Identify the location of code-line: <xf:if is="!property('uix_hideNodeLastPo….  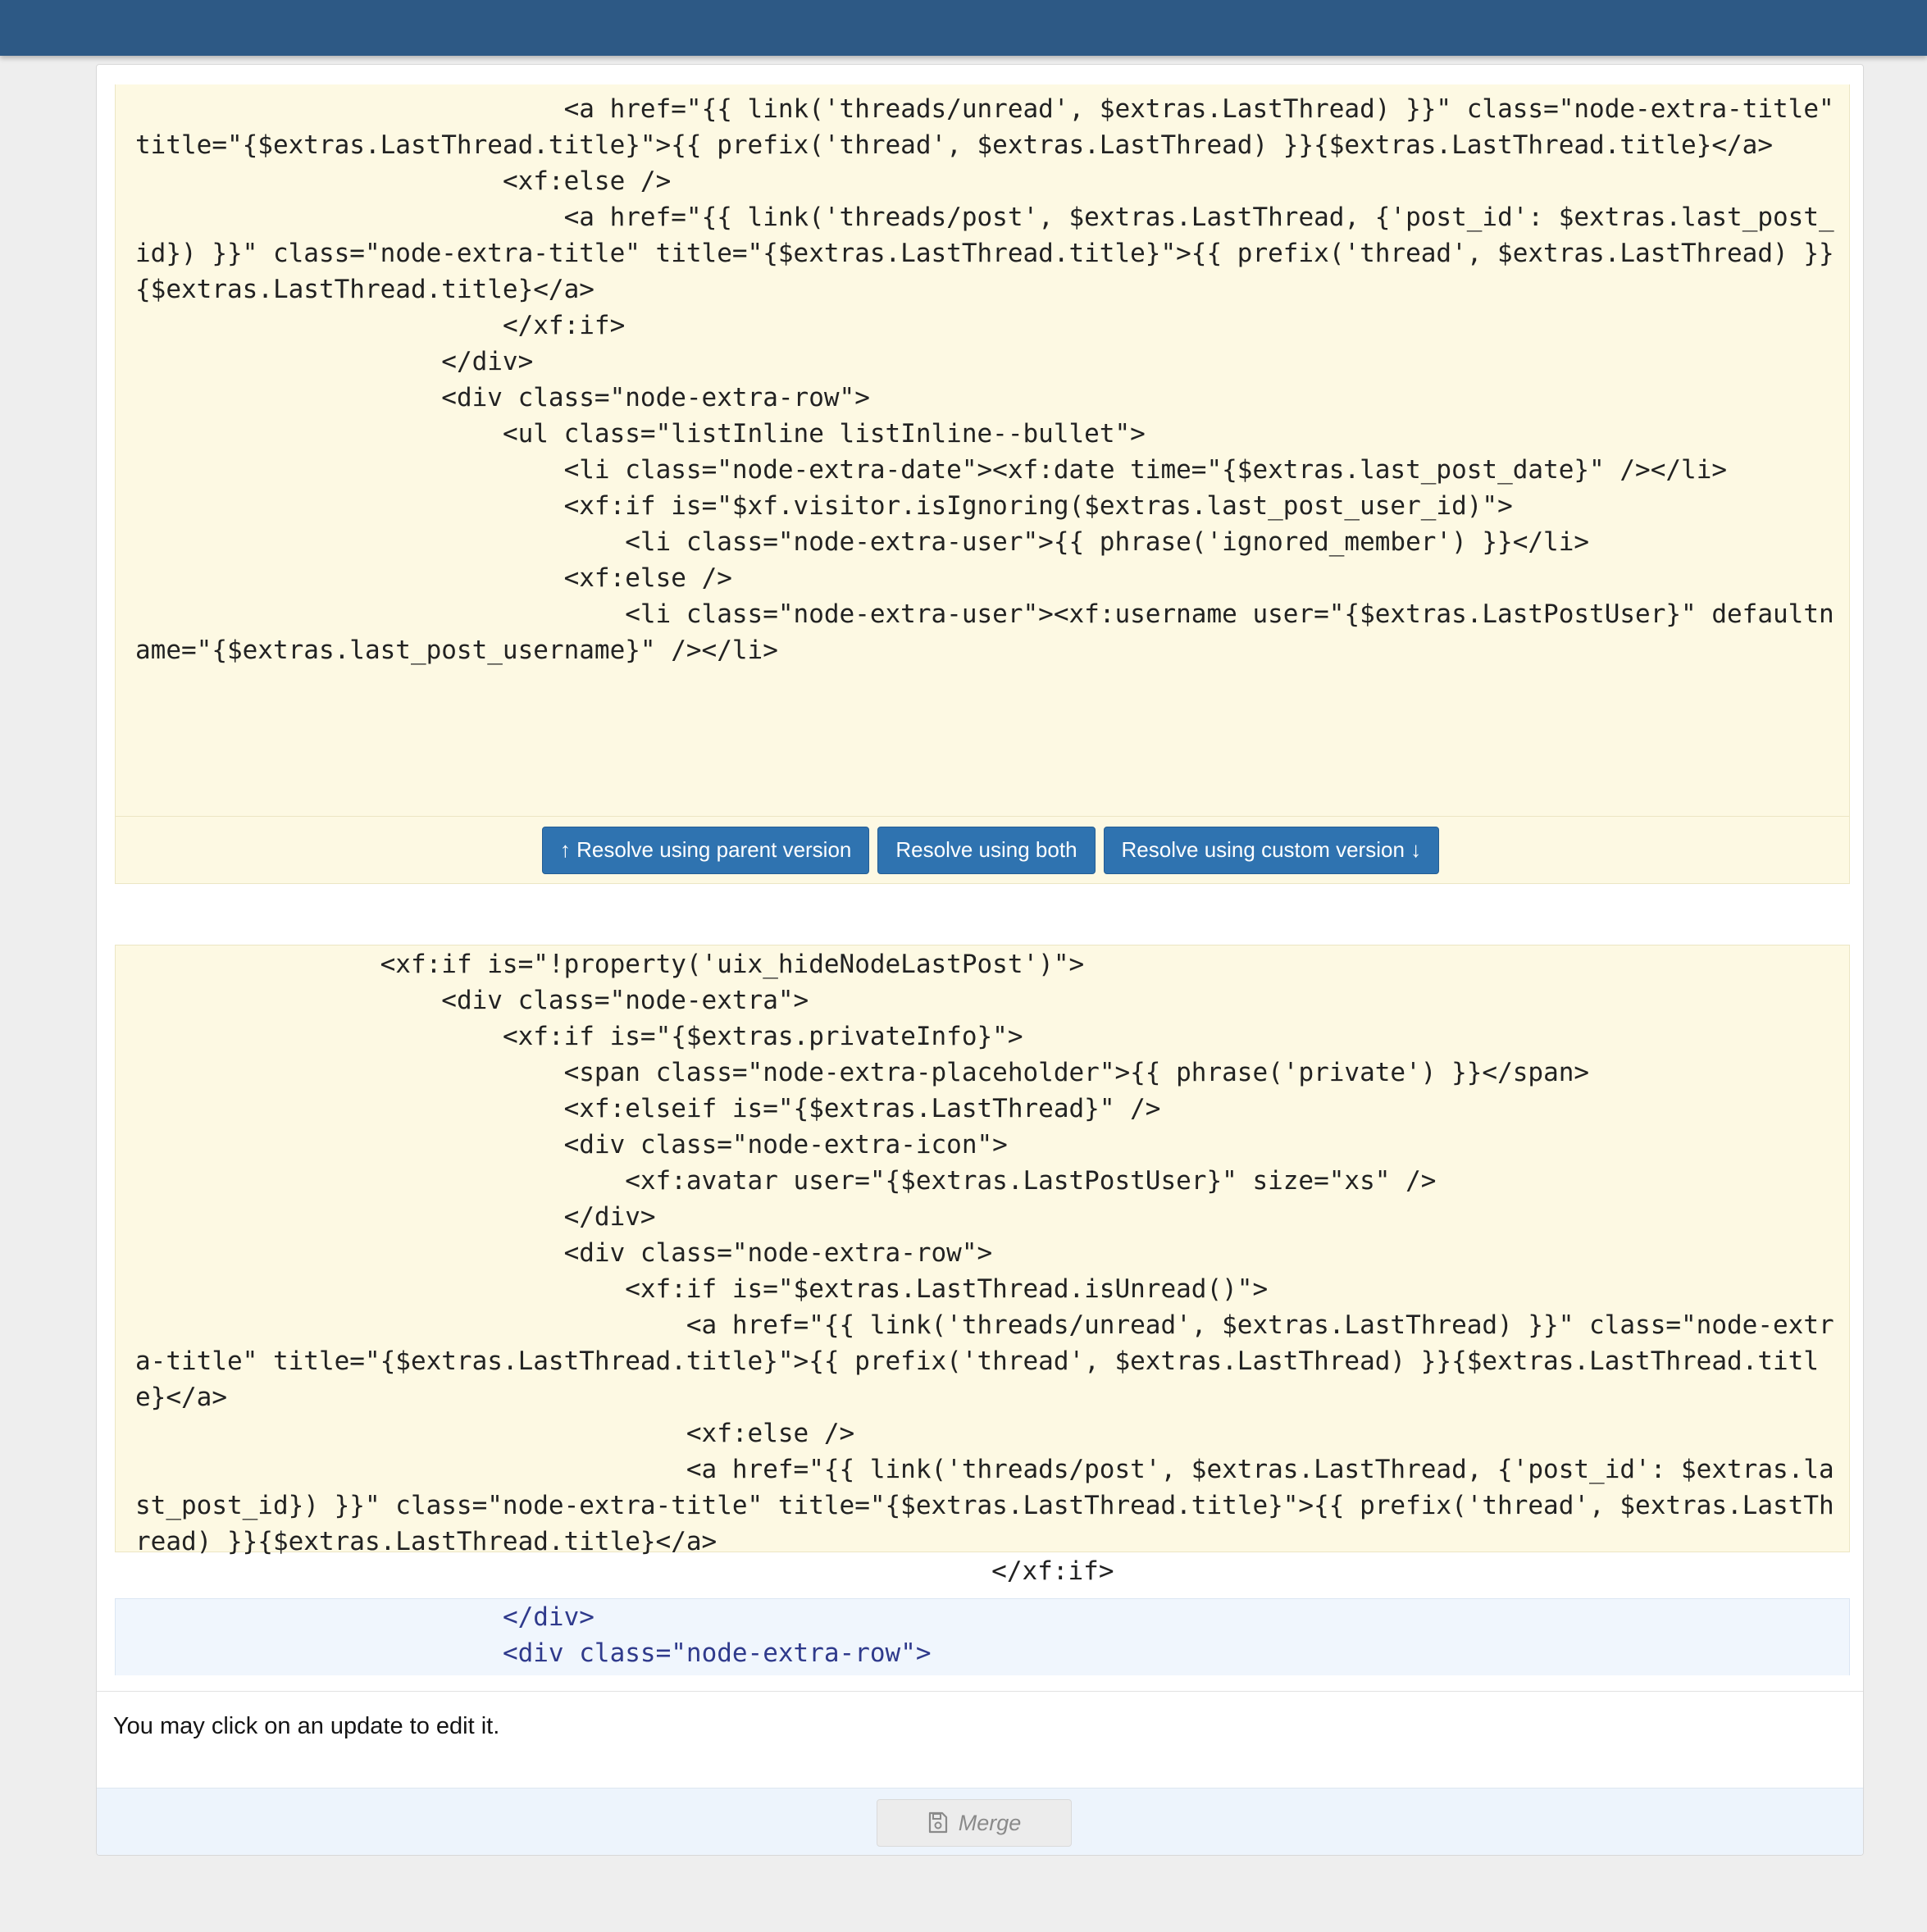
(610, 964).